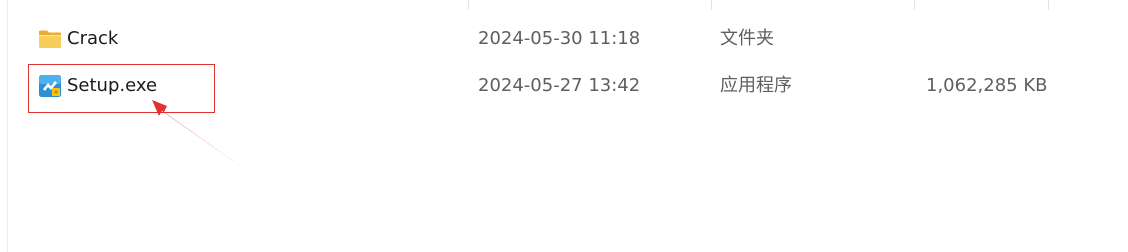 This screenshot has height=252, width=1128. What do you see at coordinates (914, 5) in the screenshot?
I see `column-divider-size` at bounding box center [914, 5].